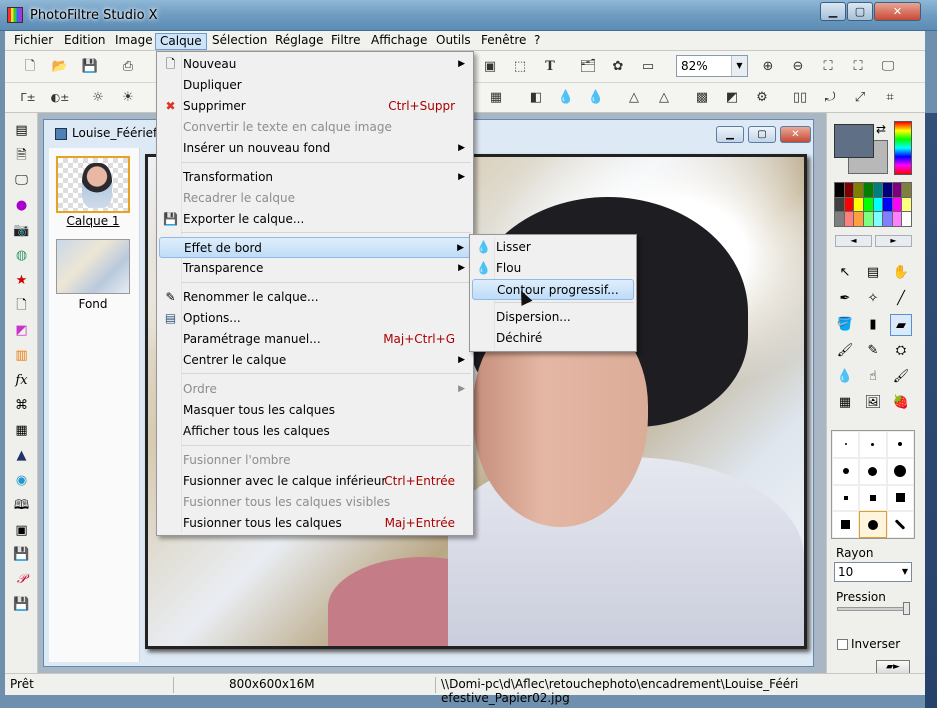 Image resolution: width=937 pixels, height=708 pixels. What do you see at coordinates (21, 205) in the screenshot?
I see `sphere-icon: ●` at bounding box center [21, 205].